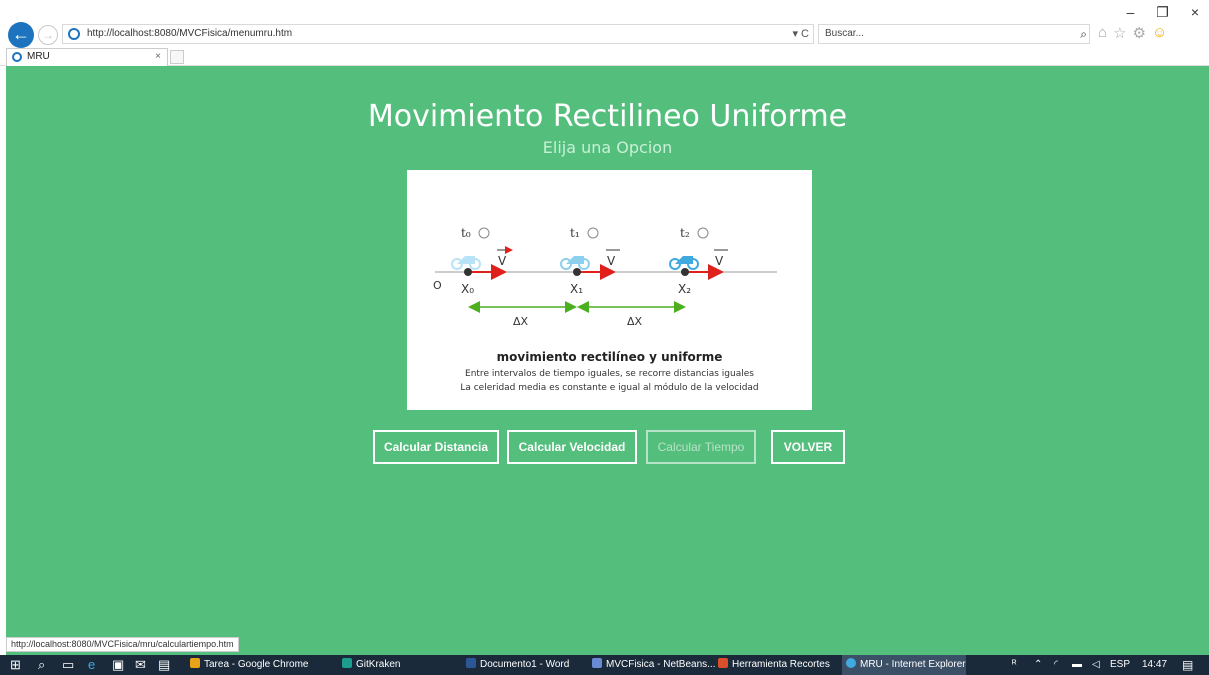  I want to click on scissors-icon, so click(723, 663).